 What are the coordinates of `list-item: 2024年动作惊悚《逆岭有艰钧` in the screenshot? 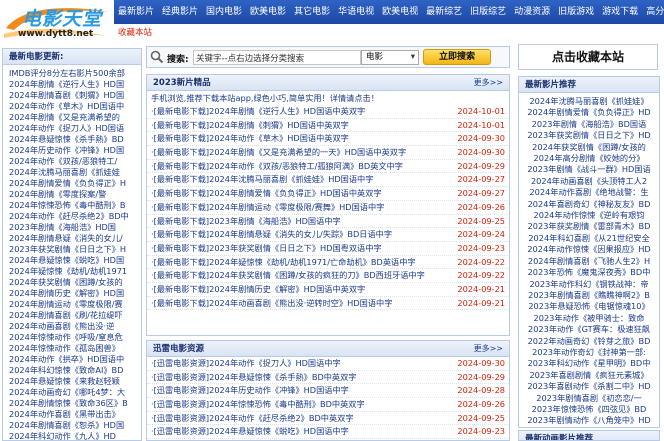 It's located at (589, 215).